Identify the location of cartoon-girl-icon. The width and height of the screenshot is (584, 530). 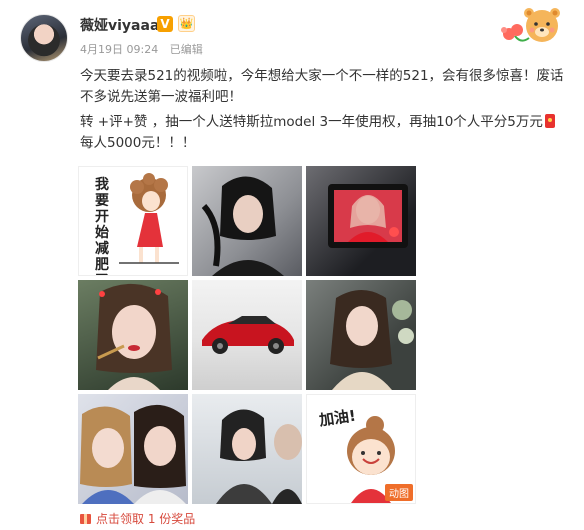
(149, 218).